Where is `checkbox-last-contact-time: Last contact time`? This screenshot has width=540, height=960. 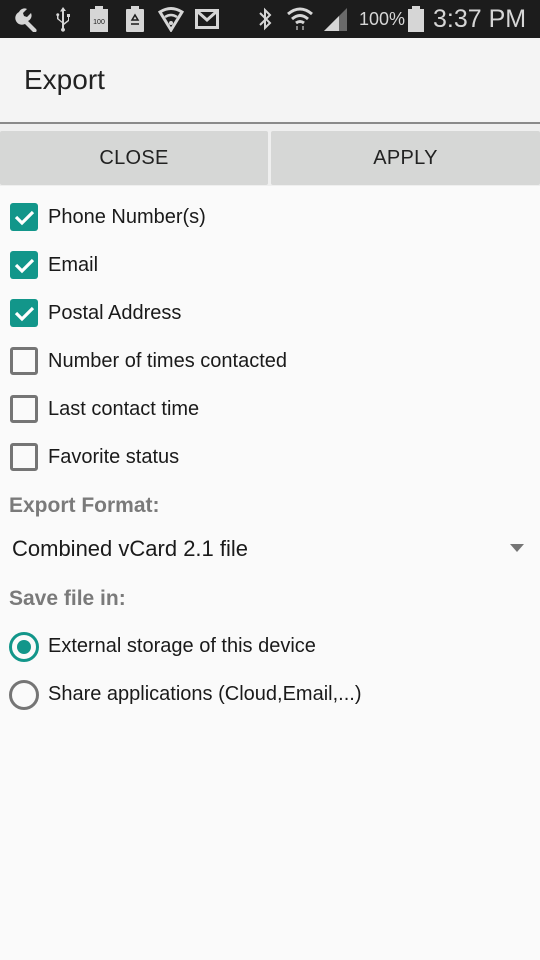
checkbox-last-contact-time: Last contact time is located at coordinates (270, 409).